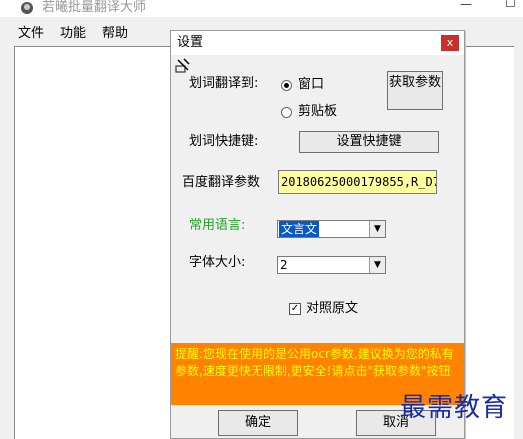 The width and height of the screenshot is (523, 439). I want to click on menu-file: 文件, so click(31, 34).